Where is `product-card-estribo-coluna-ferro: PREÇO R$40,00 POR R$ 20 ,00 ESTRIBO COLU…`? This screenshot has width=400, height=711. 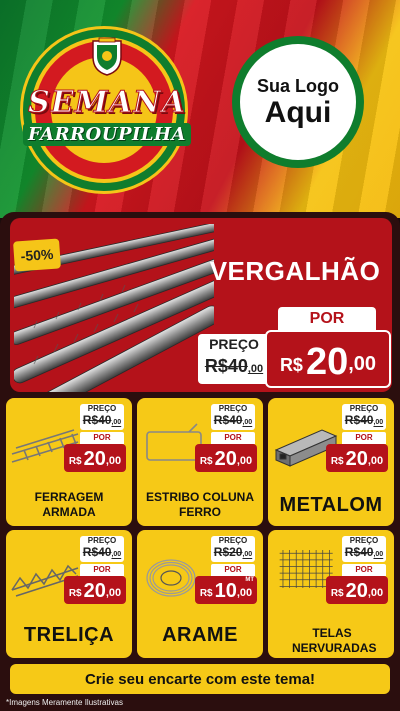
product-card-estribo-coluna-ferro: PREÇO R$40,00 POR R$ 20 ,00 ESTRIBO COLU… is located at coordinates (200, 462).